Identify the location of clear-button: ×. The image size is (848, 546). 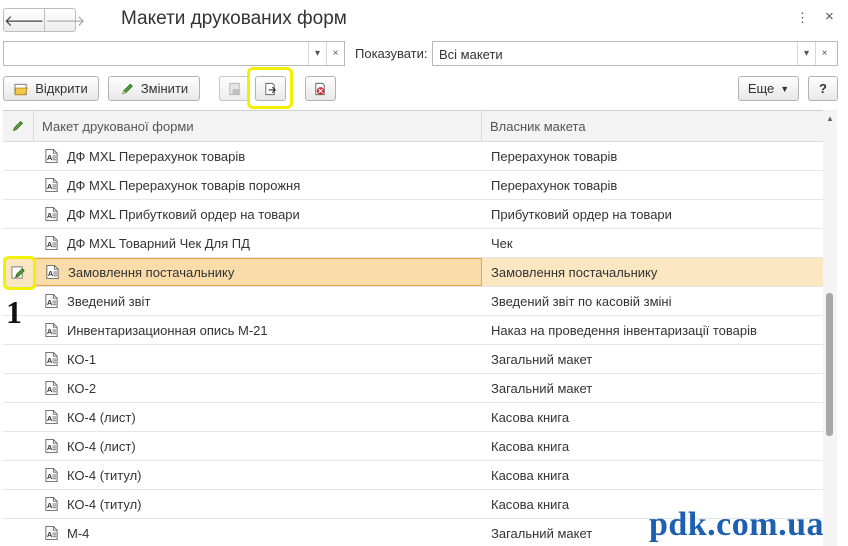
(335, 53).